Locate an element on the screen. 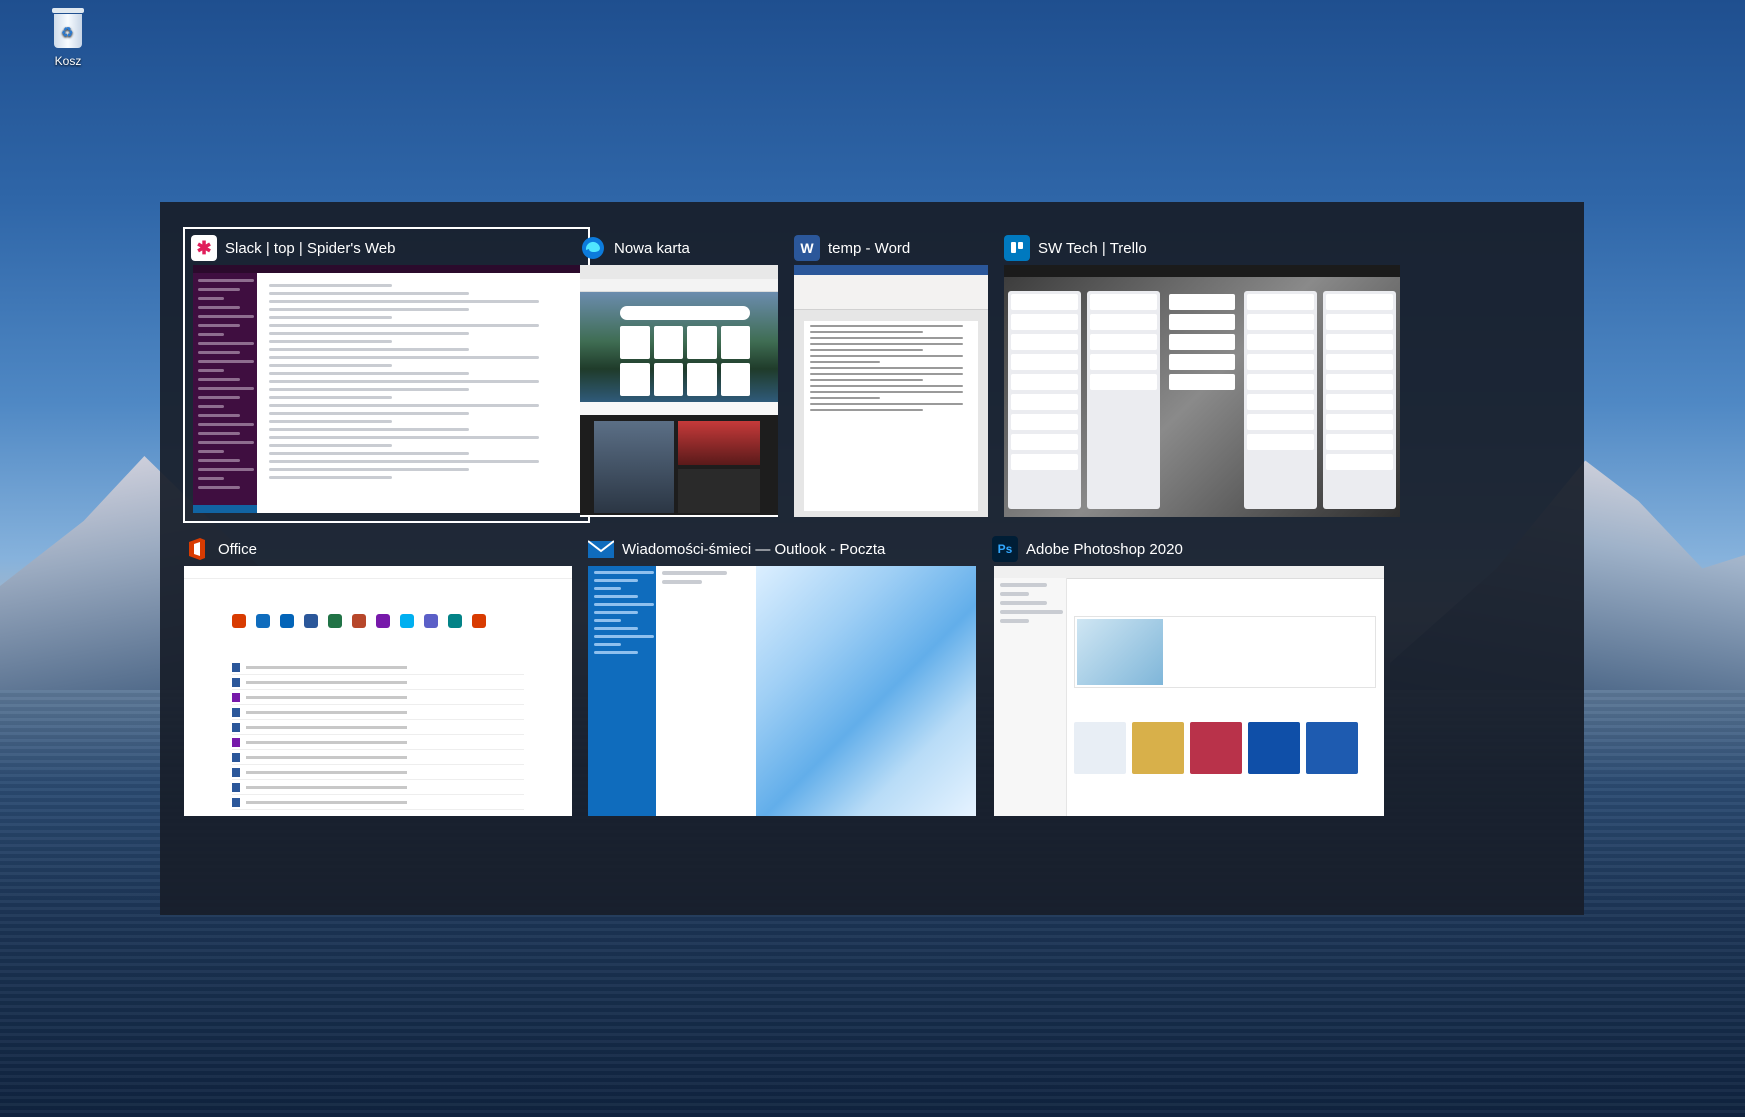  edge-icon is located at coordinates (593, 248).